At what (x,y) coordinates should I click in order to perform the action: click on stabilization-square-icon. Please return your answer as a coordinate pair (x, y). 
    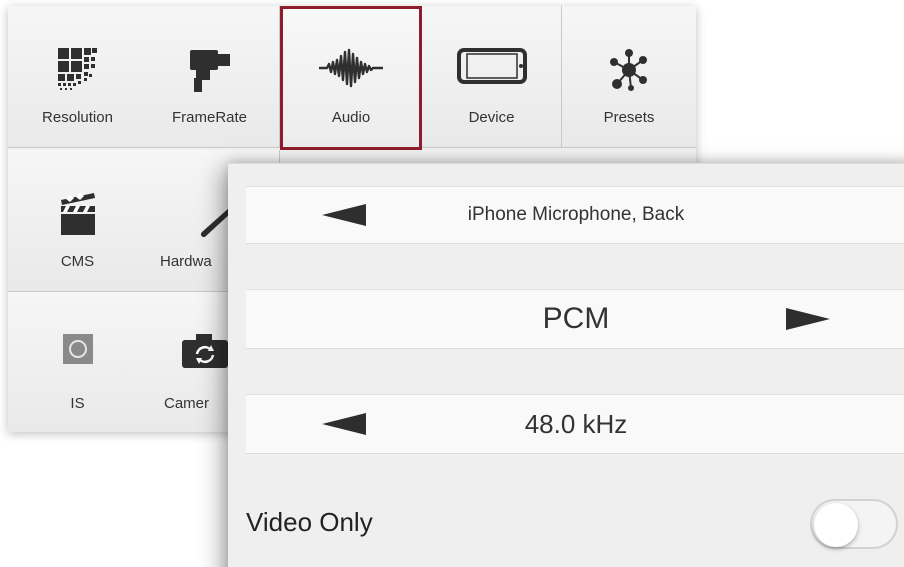
    Looking at the image, I should click on (77, 351).